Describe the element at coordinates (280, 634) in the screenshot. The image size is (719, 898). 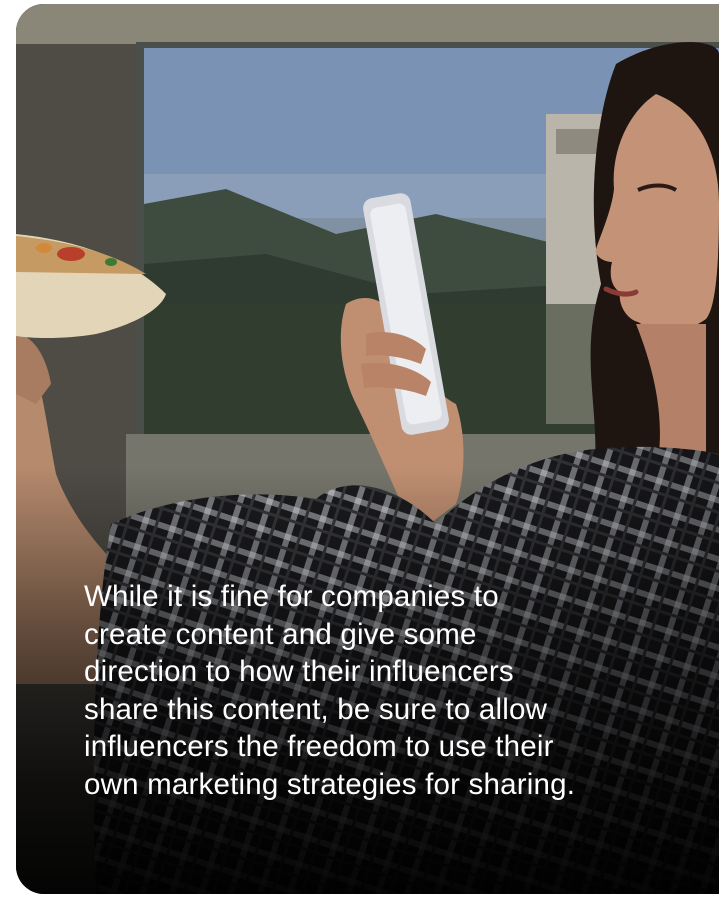
I see `quote-line: create content and give some` at that location.